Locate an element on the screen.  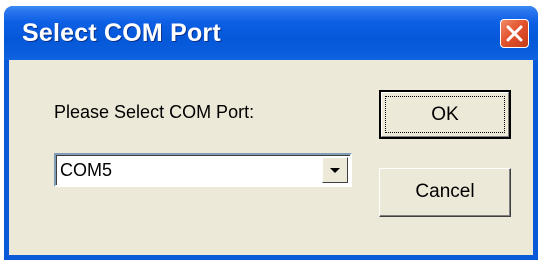
cancel-button-label: Cancel is located at coordinates (445, 191).